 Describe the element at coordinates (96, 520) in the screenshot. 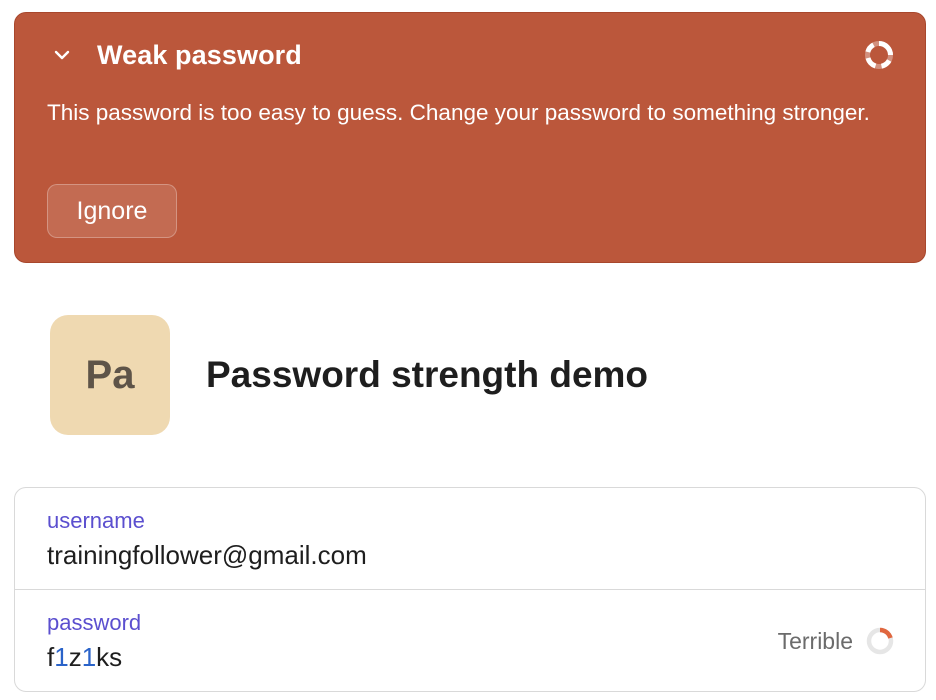

I see `username-label: username` at that location.